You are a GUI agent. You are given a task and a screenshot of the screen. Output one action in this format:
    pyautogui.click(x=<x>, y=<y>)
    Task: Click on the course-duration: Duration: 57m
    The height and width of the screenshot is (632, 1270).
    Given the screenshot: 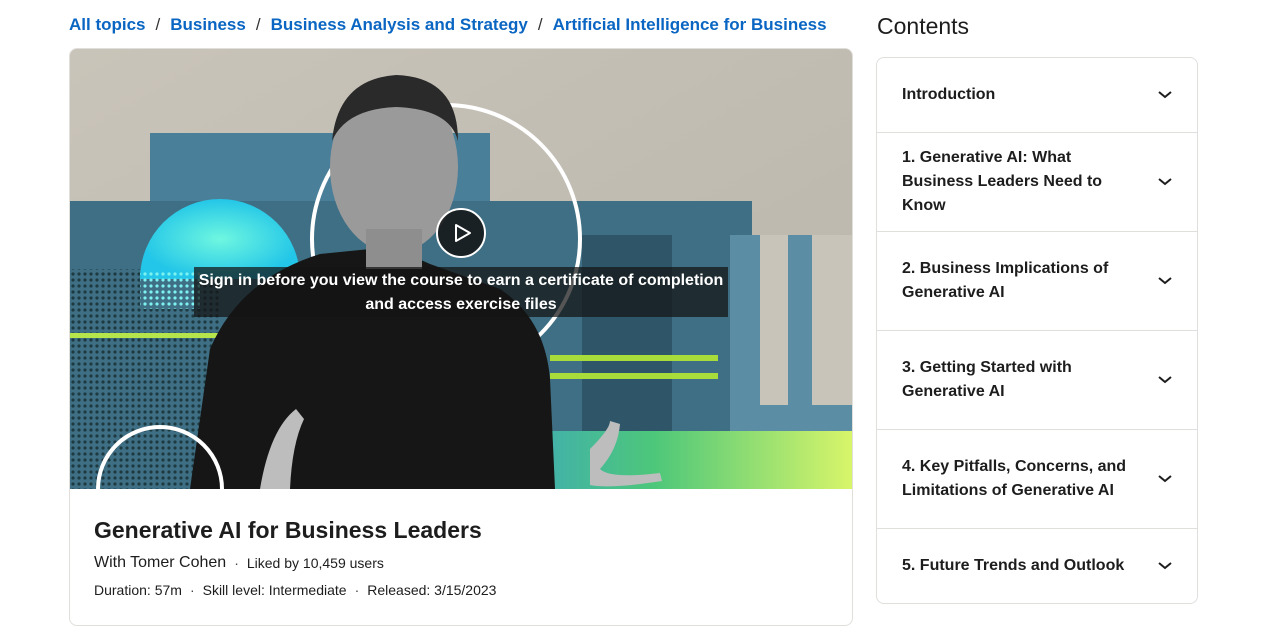 What is the action you would take?
    pyautogui.click(x=138, y=590)
    